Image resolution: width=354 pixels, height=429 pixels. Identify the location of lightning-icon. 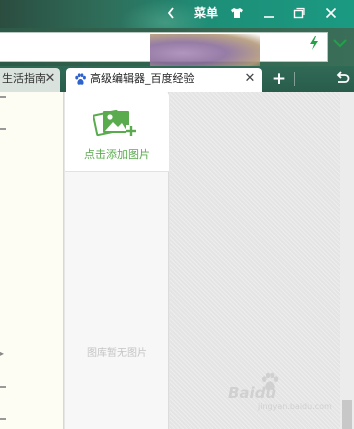
(315, 43).